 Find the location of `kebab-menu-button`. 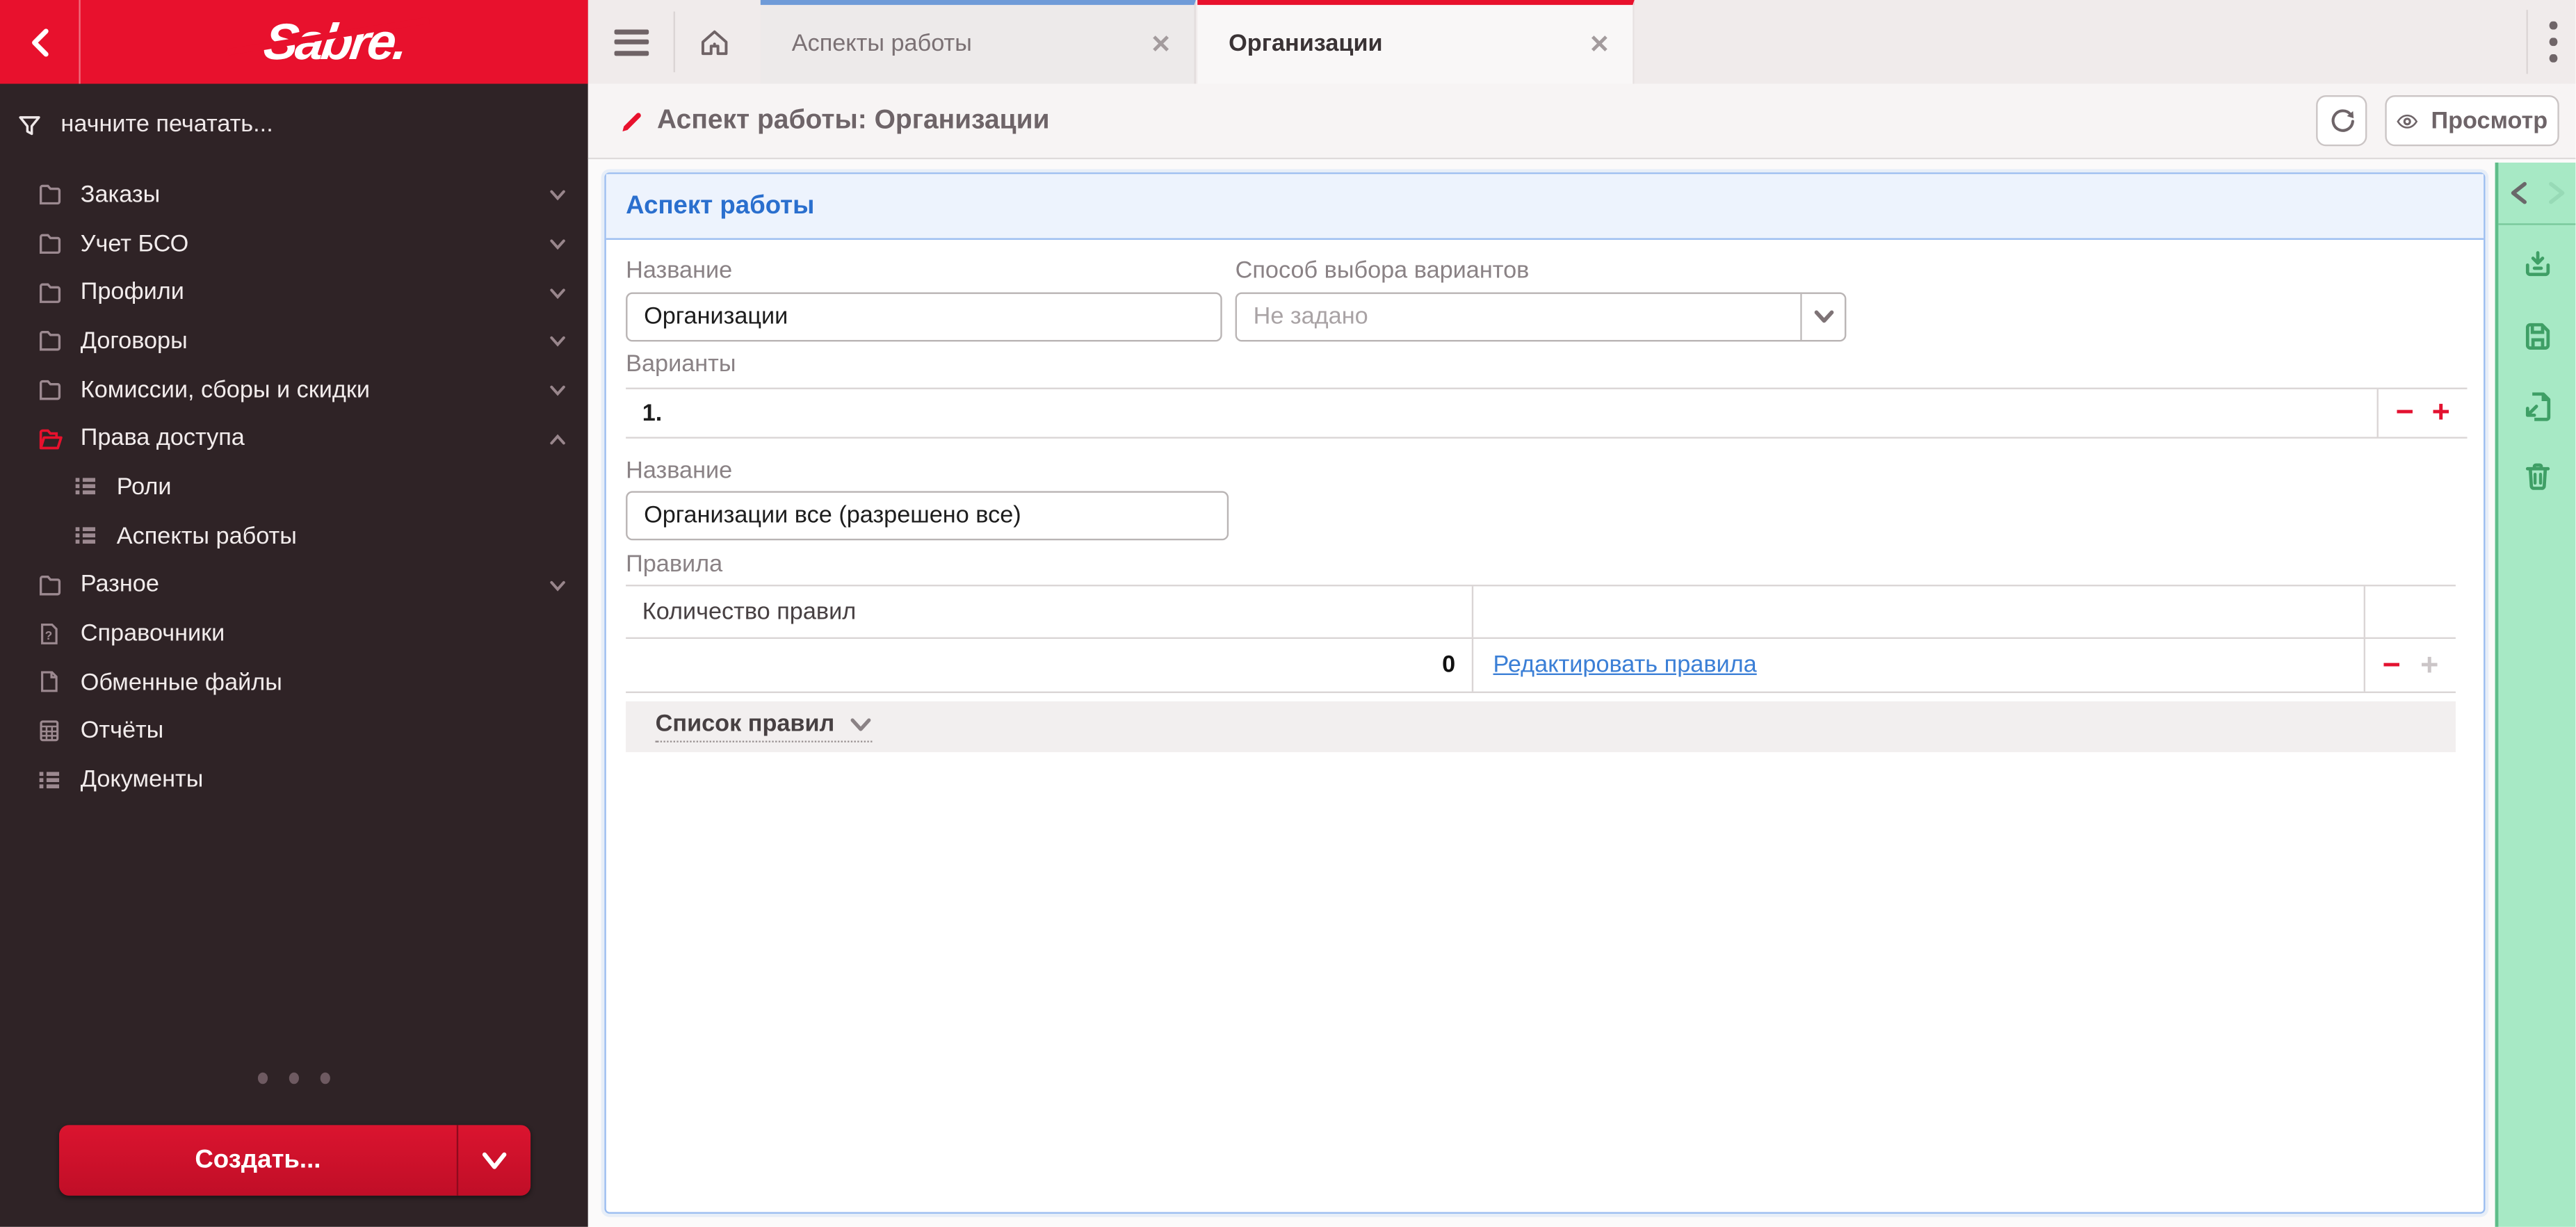

kebab-menu-button is located at coordinates (2554, 41).